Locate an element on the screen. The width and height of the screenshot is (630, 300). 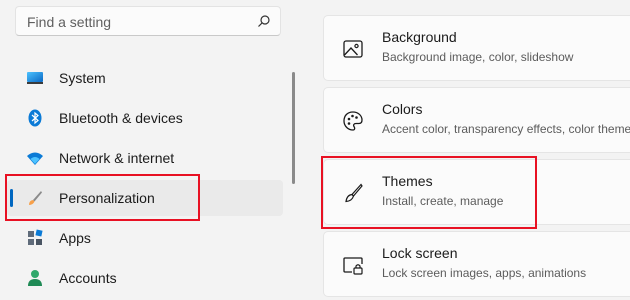
sidebar-item-accounts: Accounts is located at coordinates (145, 278).